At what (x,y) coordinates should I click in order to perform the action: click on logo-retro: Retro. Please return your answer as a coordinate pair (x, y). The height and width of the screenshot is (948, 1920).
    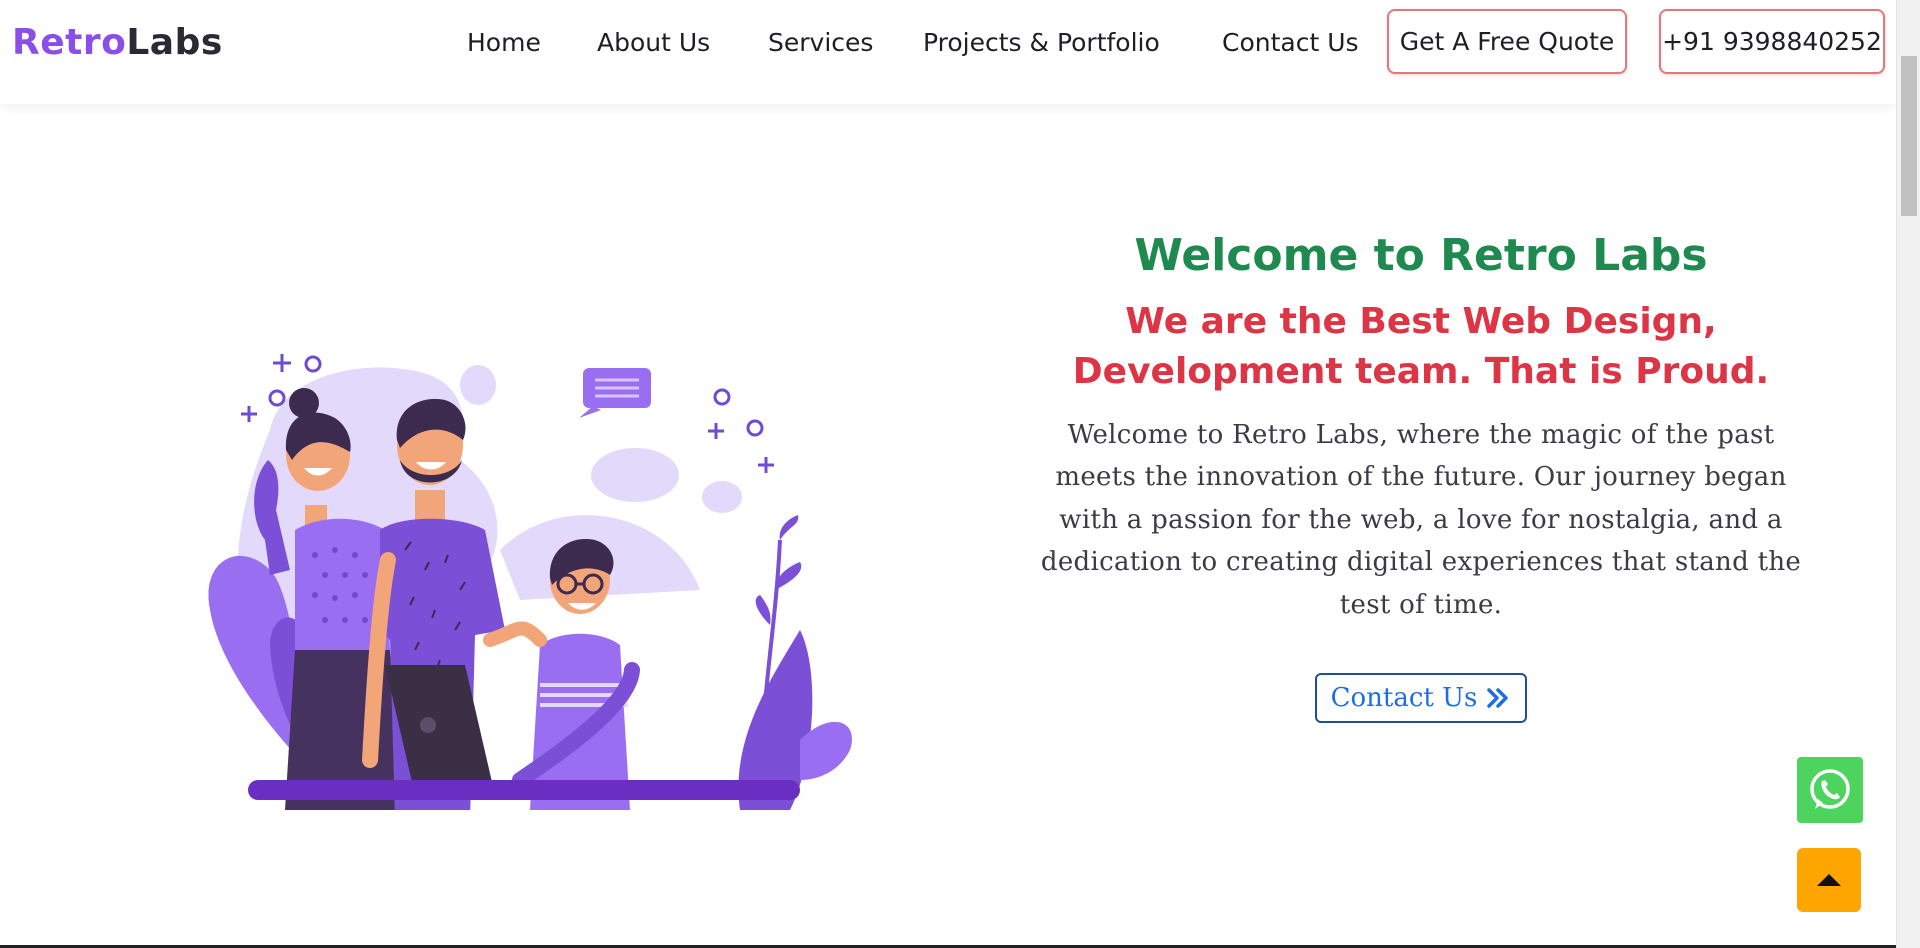
    Looking at the image, I should click on (69, 42).